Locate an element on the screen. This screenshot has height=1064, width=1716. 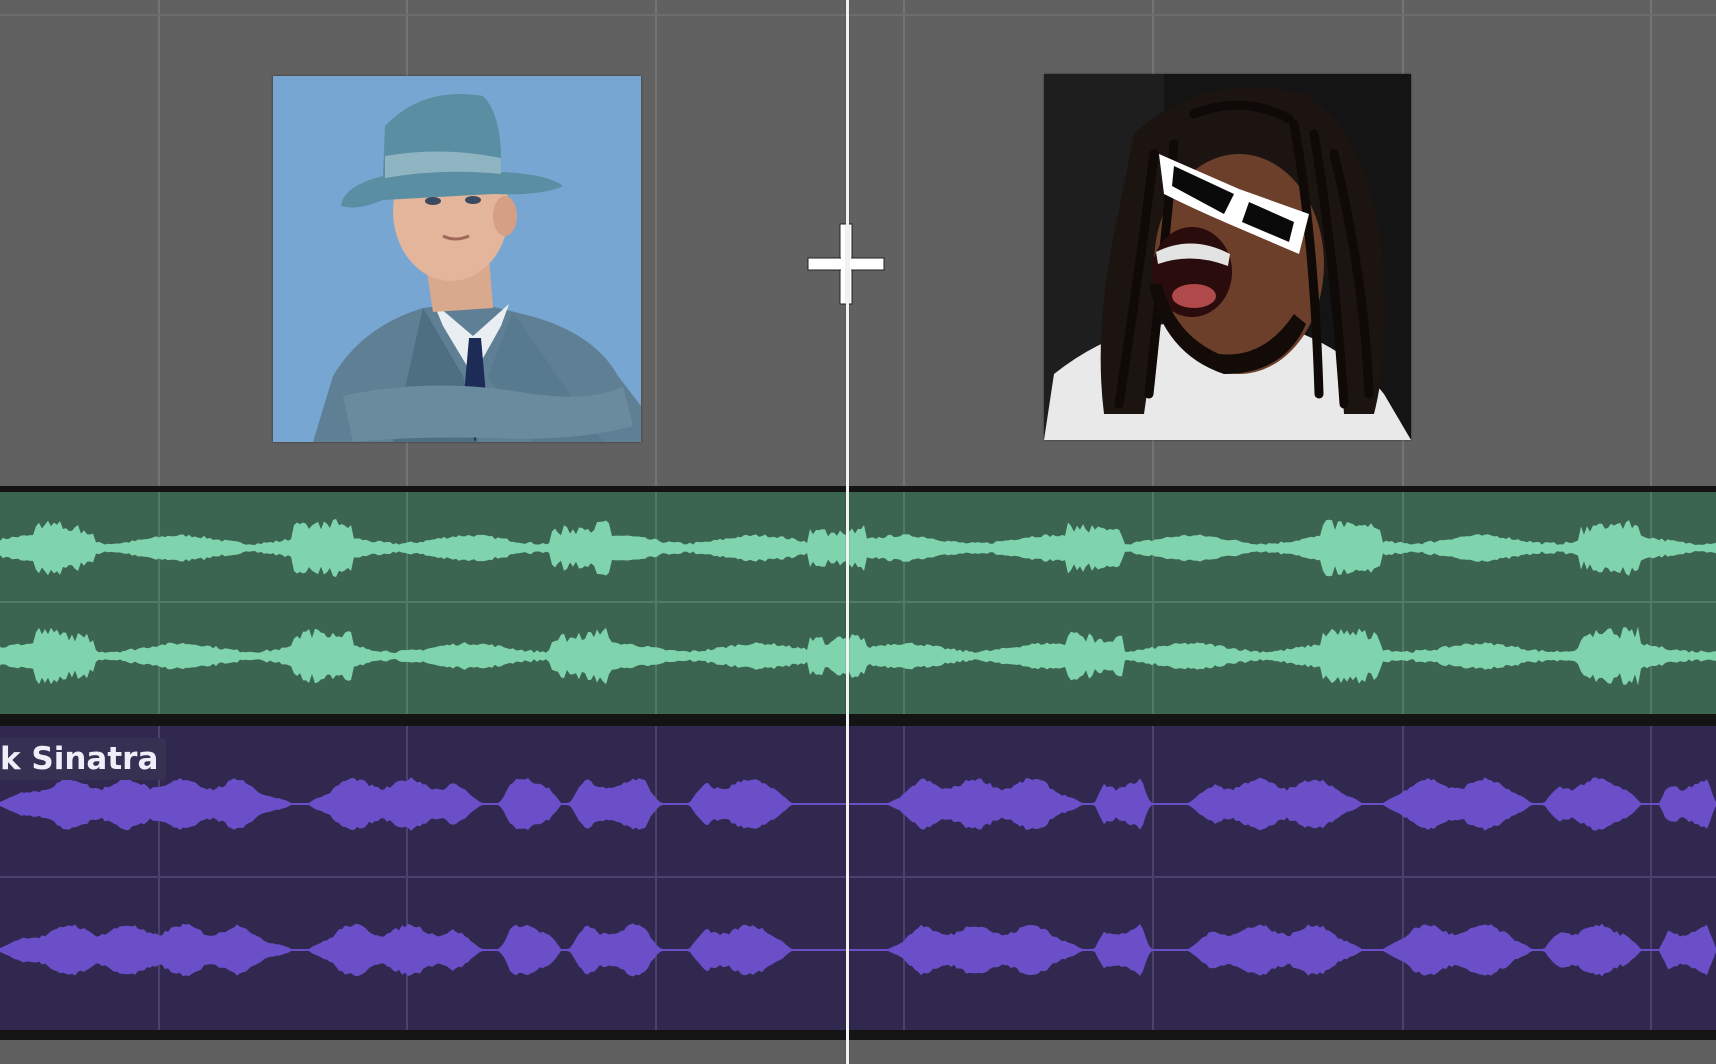
ruler-line is located at coordinates (858, 15).